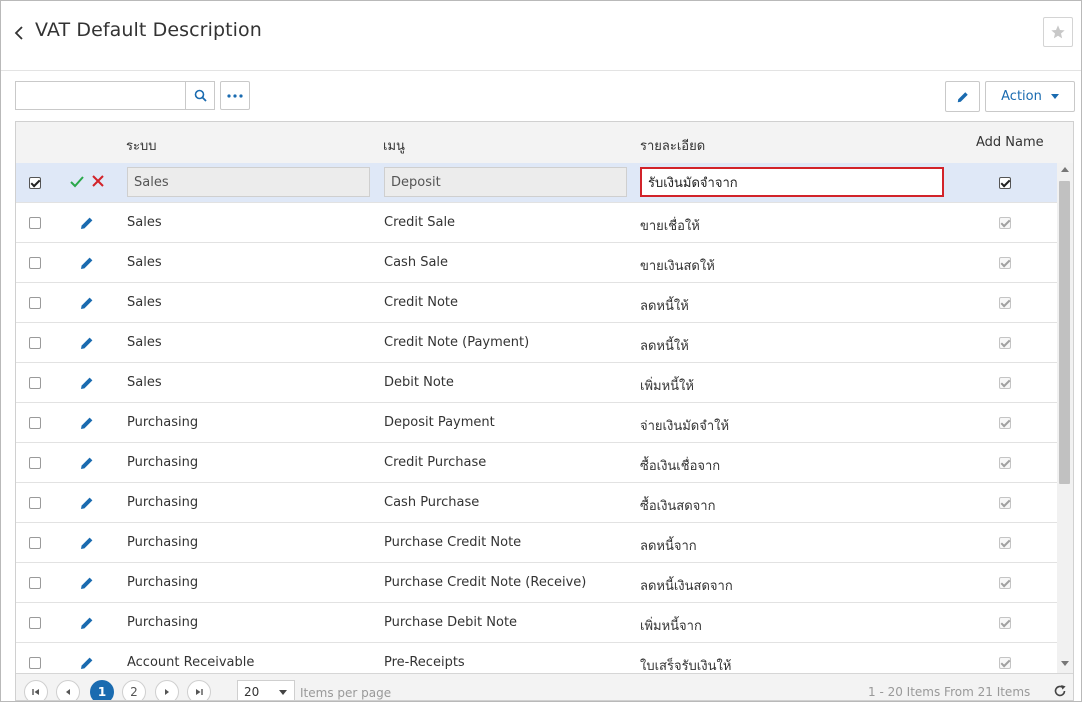  I want to click on caret-down-icon, so click(283, 692).